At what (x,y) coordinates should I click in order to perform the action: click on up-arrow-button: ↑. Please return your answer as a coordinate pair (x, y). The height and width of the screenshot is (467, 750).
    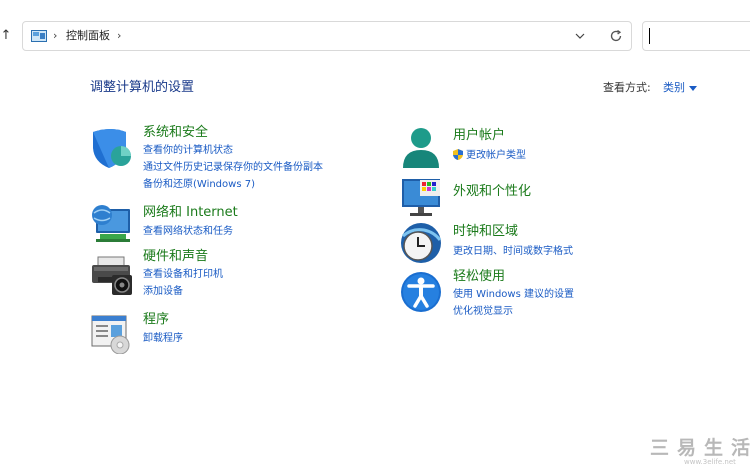
    Looking at the image, I should click on (6, 36).